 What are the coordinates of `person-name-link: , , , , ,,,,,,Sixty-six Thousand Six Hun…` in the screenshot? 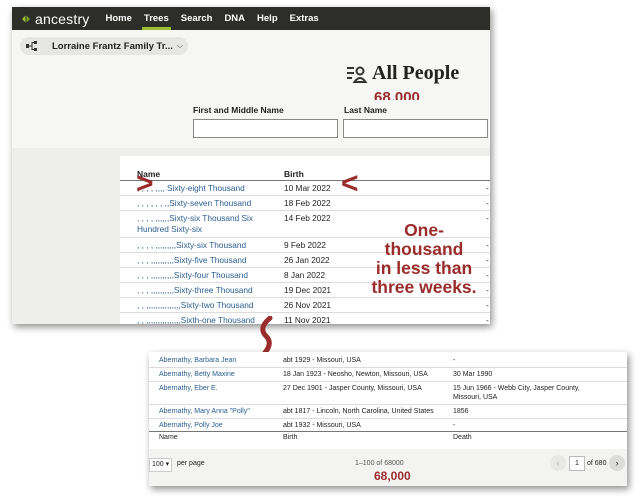 It's located at (201, 224).